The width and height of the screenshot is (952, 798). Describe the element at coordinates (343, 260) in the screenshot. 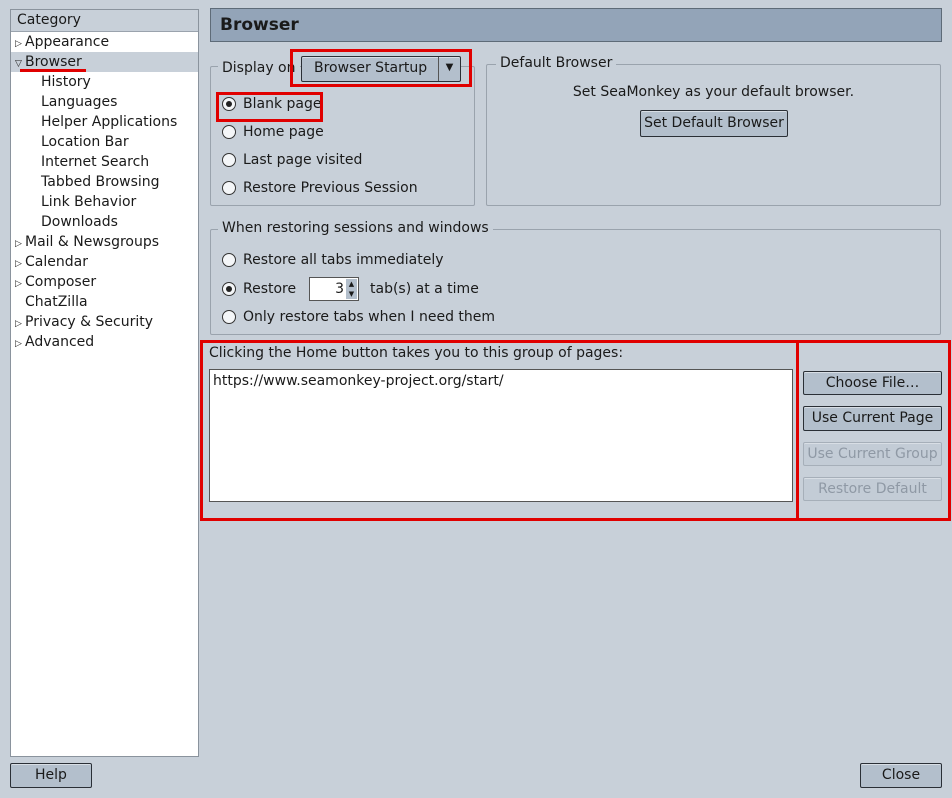

I see `radio-label: Restore all tabs immediately` at that location.